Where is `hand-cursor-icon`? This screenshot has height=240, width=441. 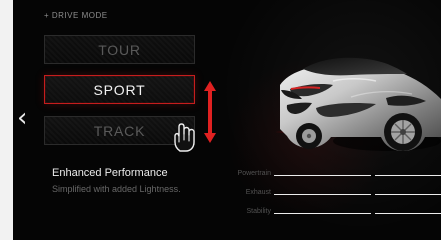 hand-cursor-icon is located at coordinates (184, 137).